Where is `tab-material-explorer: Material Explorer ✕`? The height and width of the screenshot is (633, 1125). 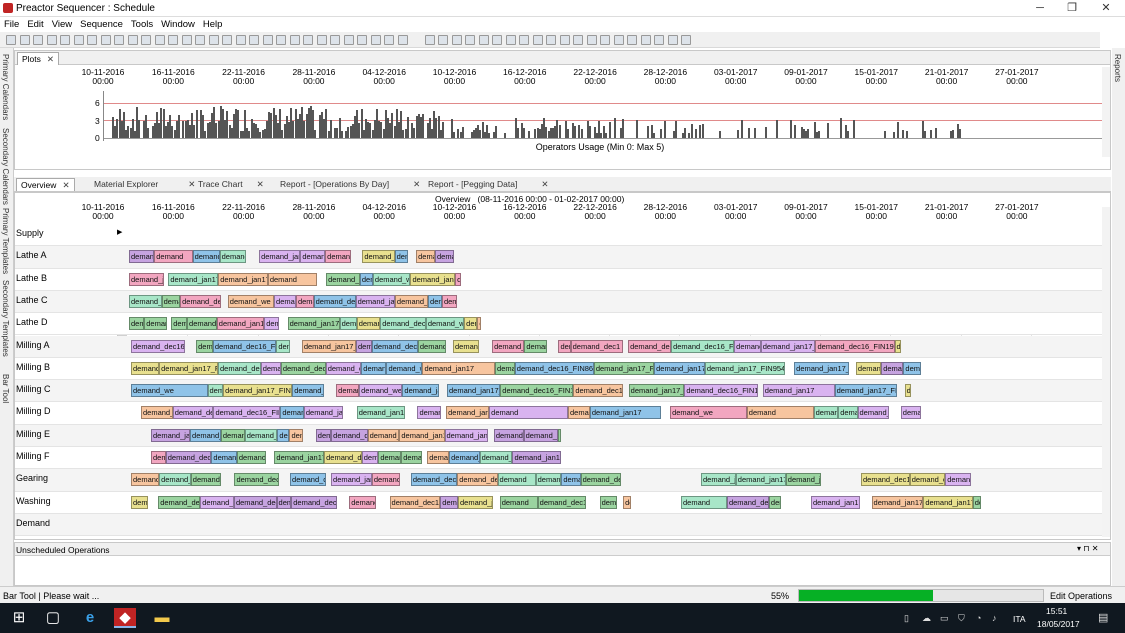 tab-material-explorer: Material Explorer ✕ is located at coordinates (144, 184).